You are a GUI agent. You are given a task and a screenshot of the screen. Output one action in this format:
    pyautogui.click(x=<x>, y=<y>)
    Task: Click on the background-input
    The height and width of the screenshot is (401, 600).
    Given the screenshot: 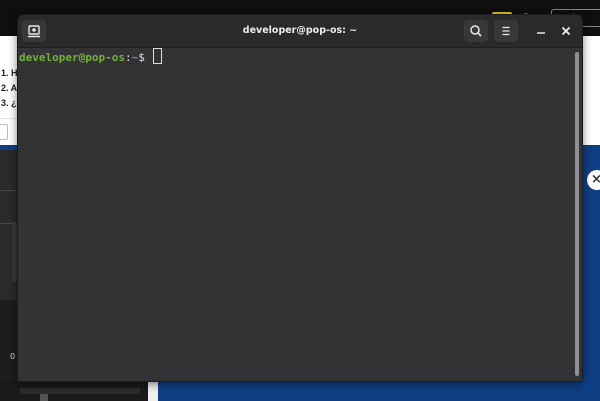 What is the action you would take?
    pyautogui.click(x=4, y=132)
    